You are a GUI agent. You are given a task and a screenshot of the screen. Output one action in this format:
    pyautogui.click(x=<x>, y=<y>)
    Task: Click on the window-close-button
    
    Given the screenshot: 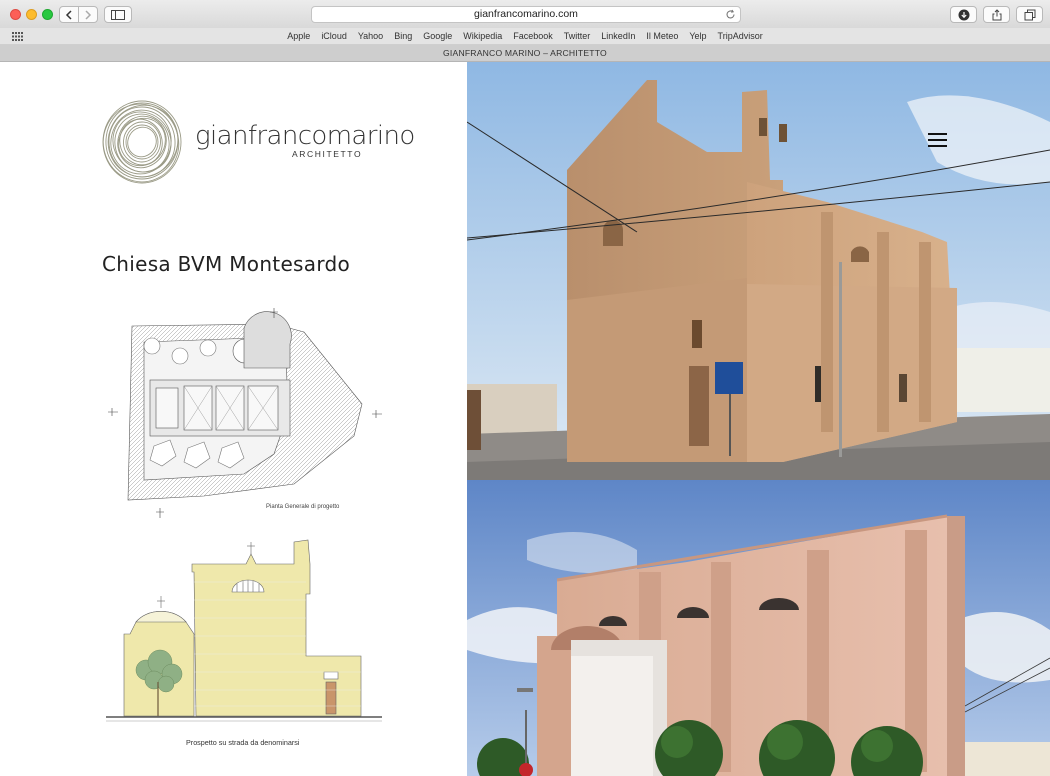 What is the action you would take?
    pyautogui.click(x=15, y=14)
    